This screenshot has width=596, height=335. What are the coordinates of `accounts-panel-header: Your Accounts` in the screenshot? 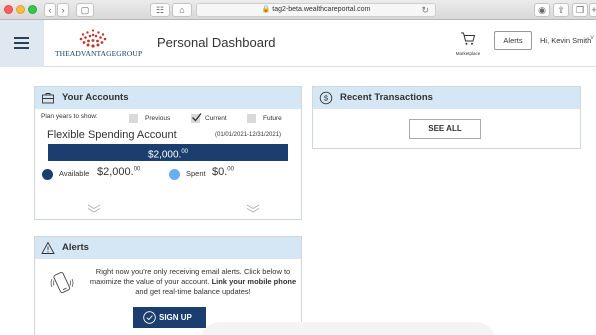 It's located at (168, 98).